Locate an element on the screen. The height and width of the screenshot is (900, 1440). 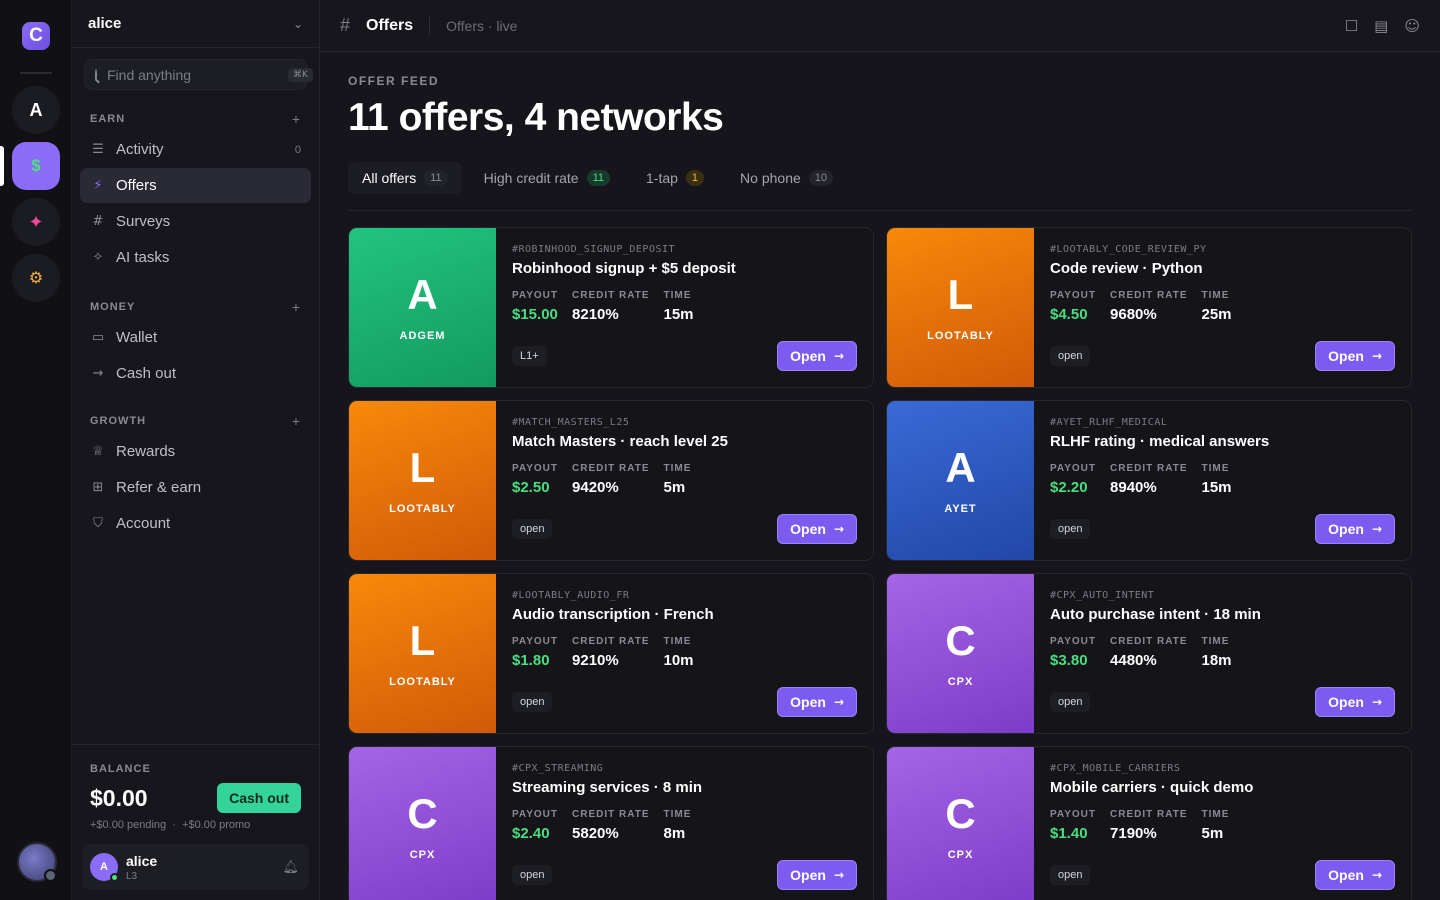
icon-rail: C A $ ✦ ⚙ is located at coordinates (36, 450).